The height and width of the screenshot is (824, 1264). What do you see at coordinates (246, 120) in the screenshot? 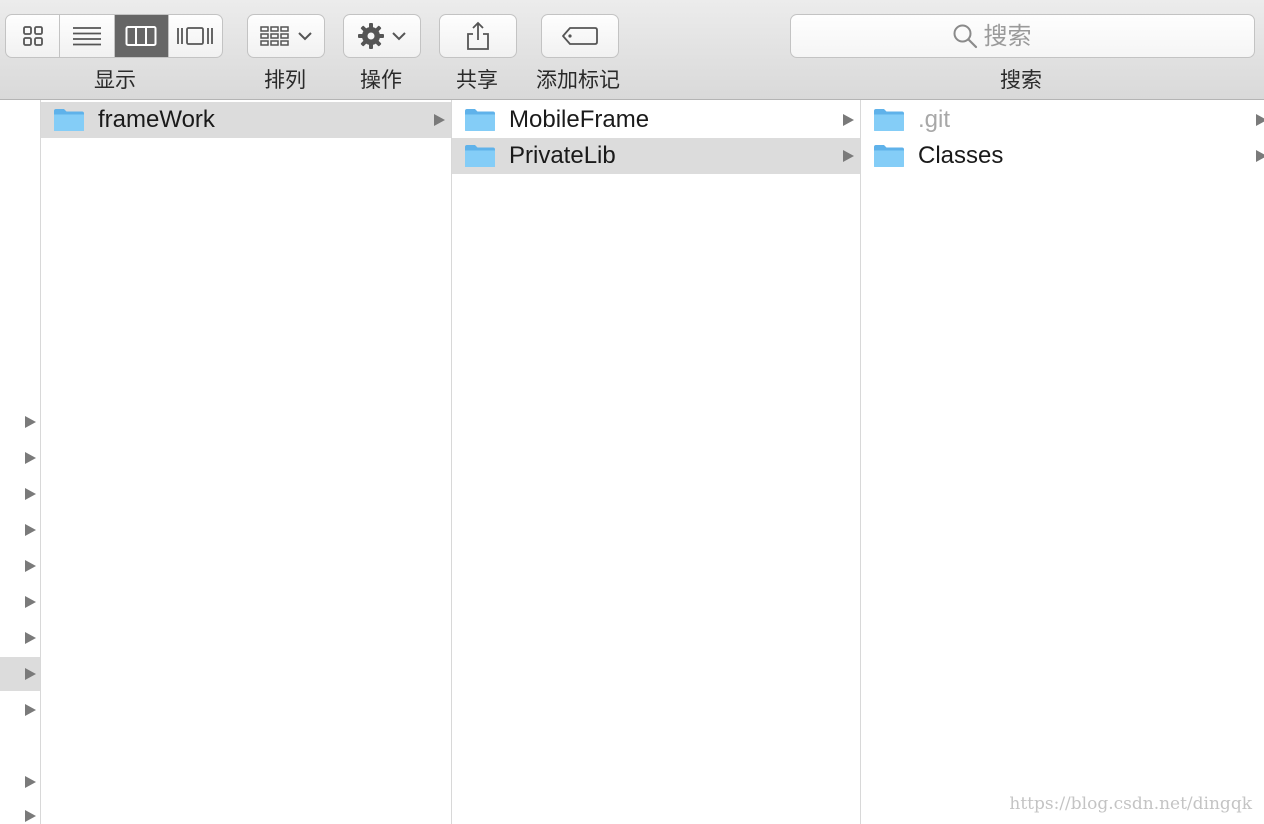
I see `folder-row: frameWork` at bounding box center [246, 120].